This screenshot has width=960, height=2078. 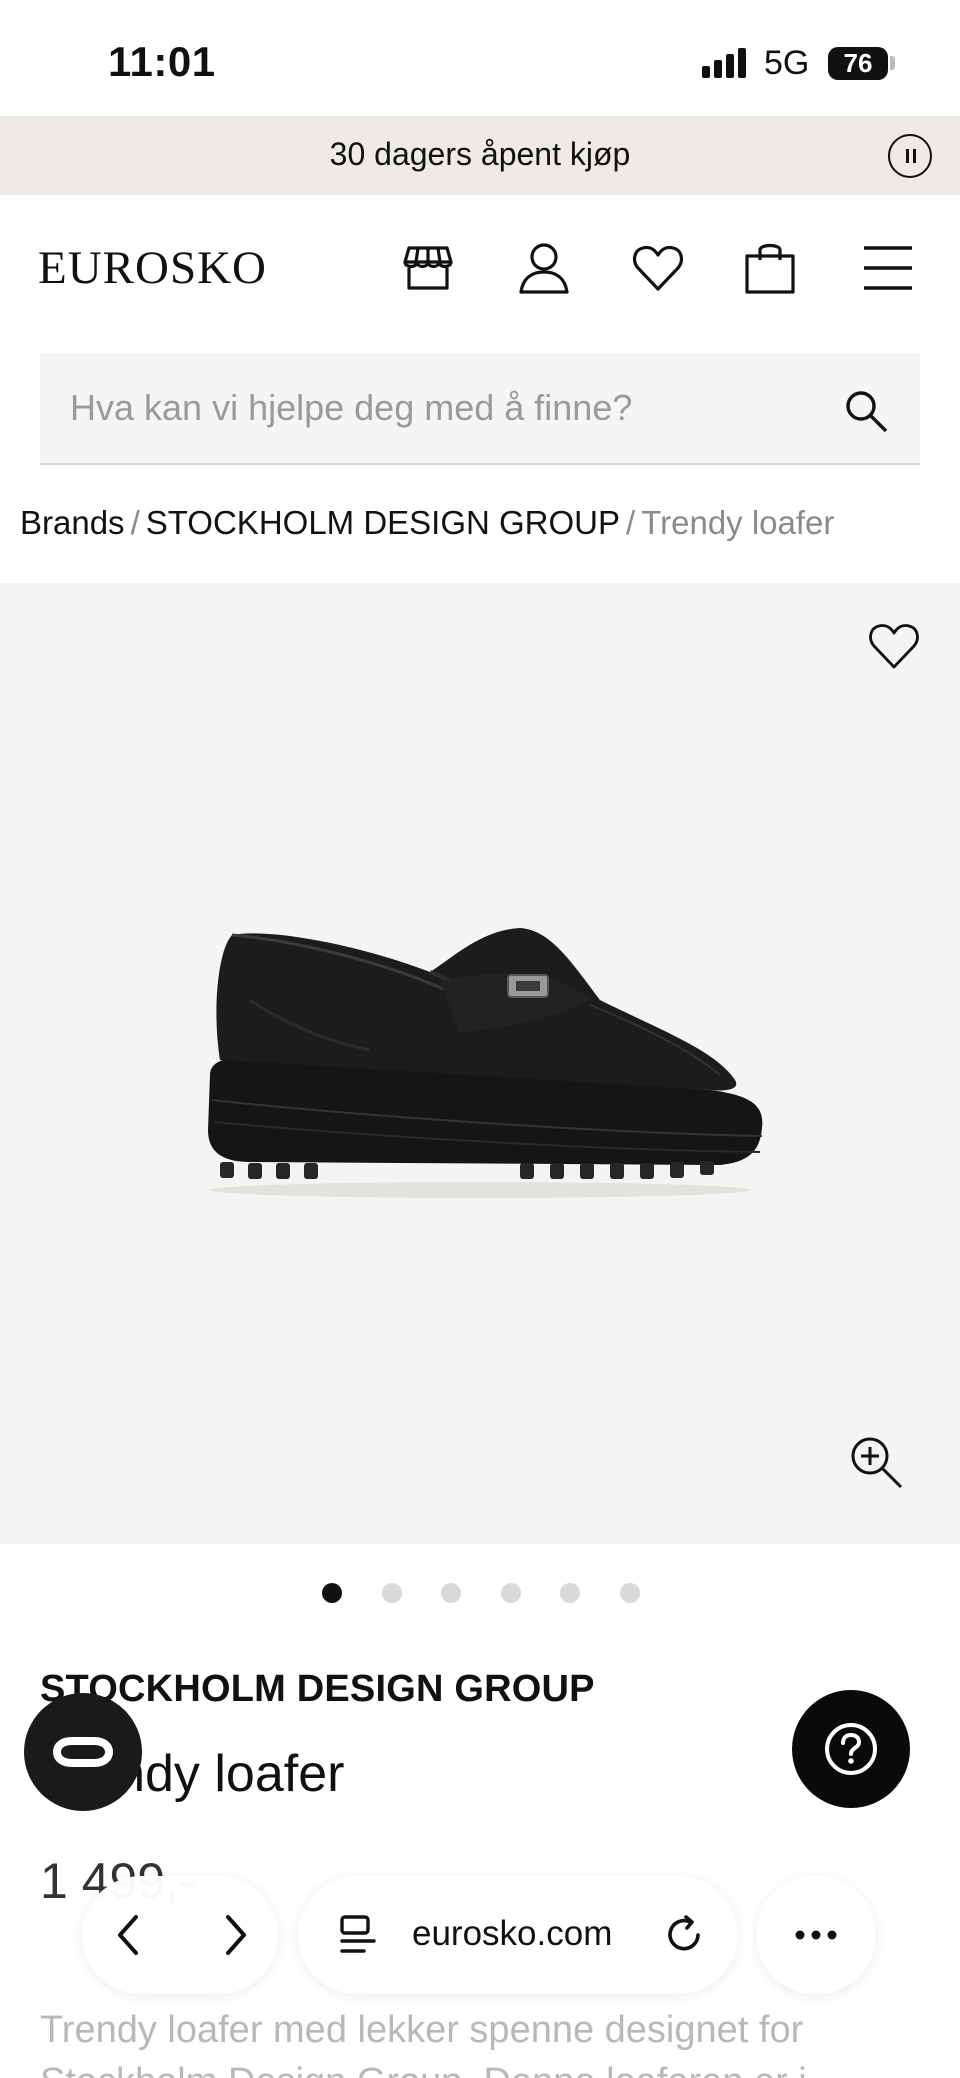 What do you see at coordinates (234, 1935) in the screenshot?
I see `forward-icon` at bounding box center [234, 1935].